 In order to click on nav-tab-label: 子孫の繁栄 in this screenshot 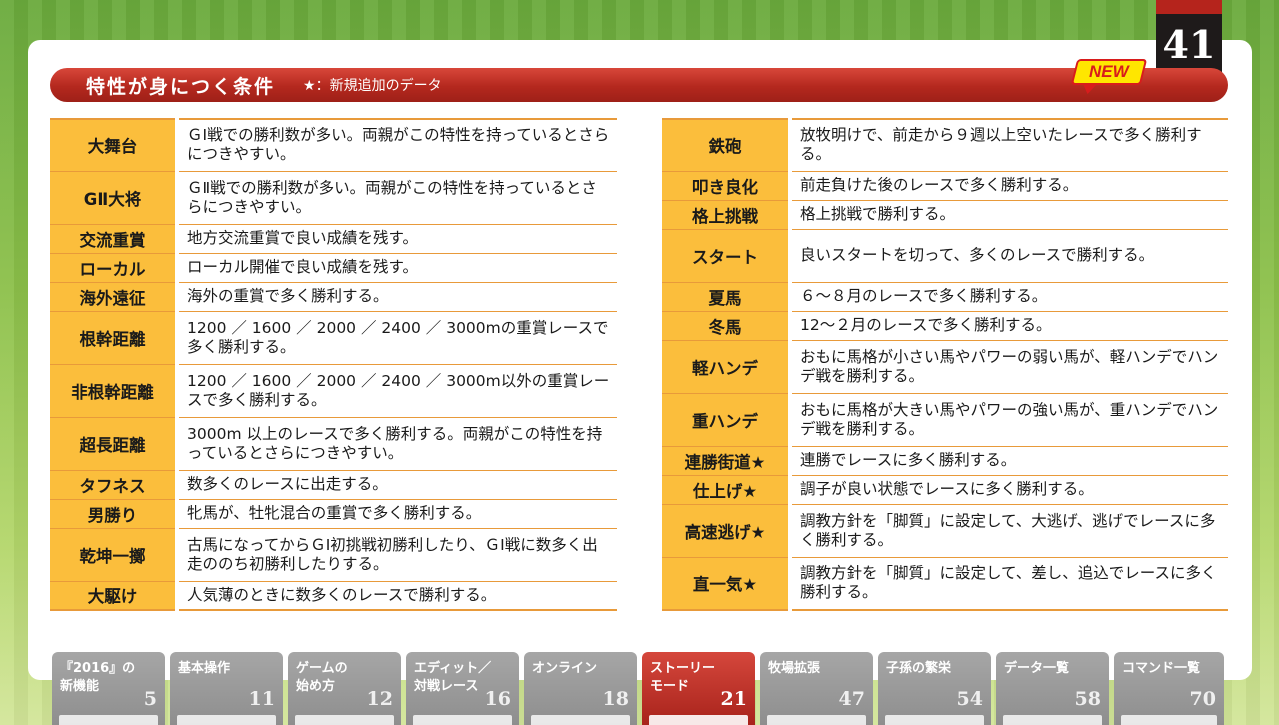, I will do `click(919, 668)`.